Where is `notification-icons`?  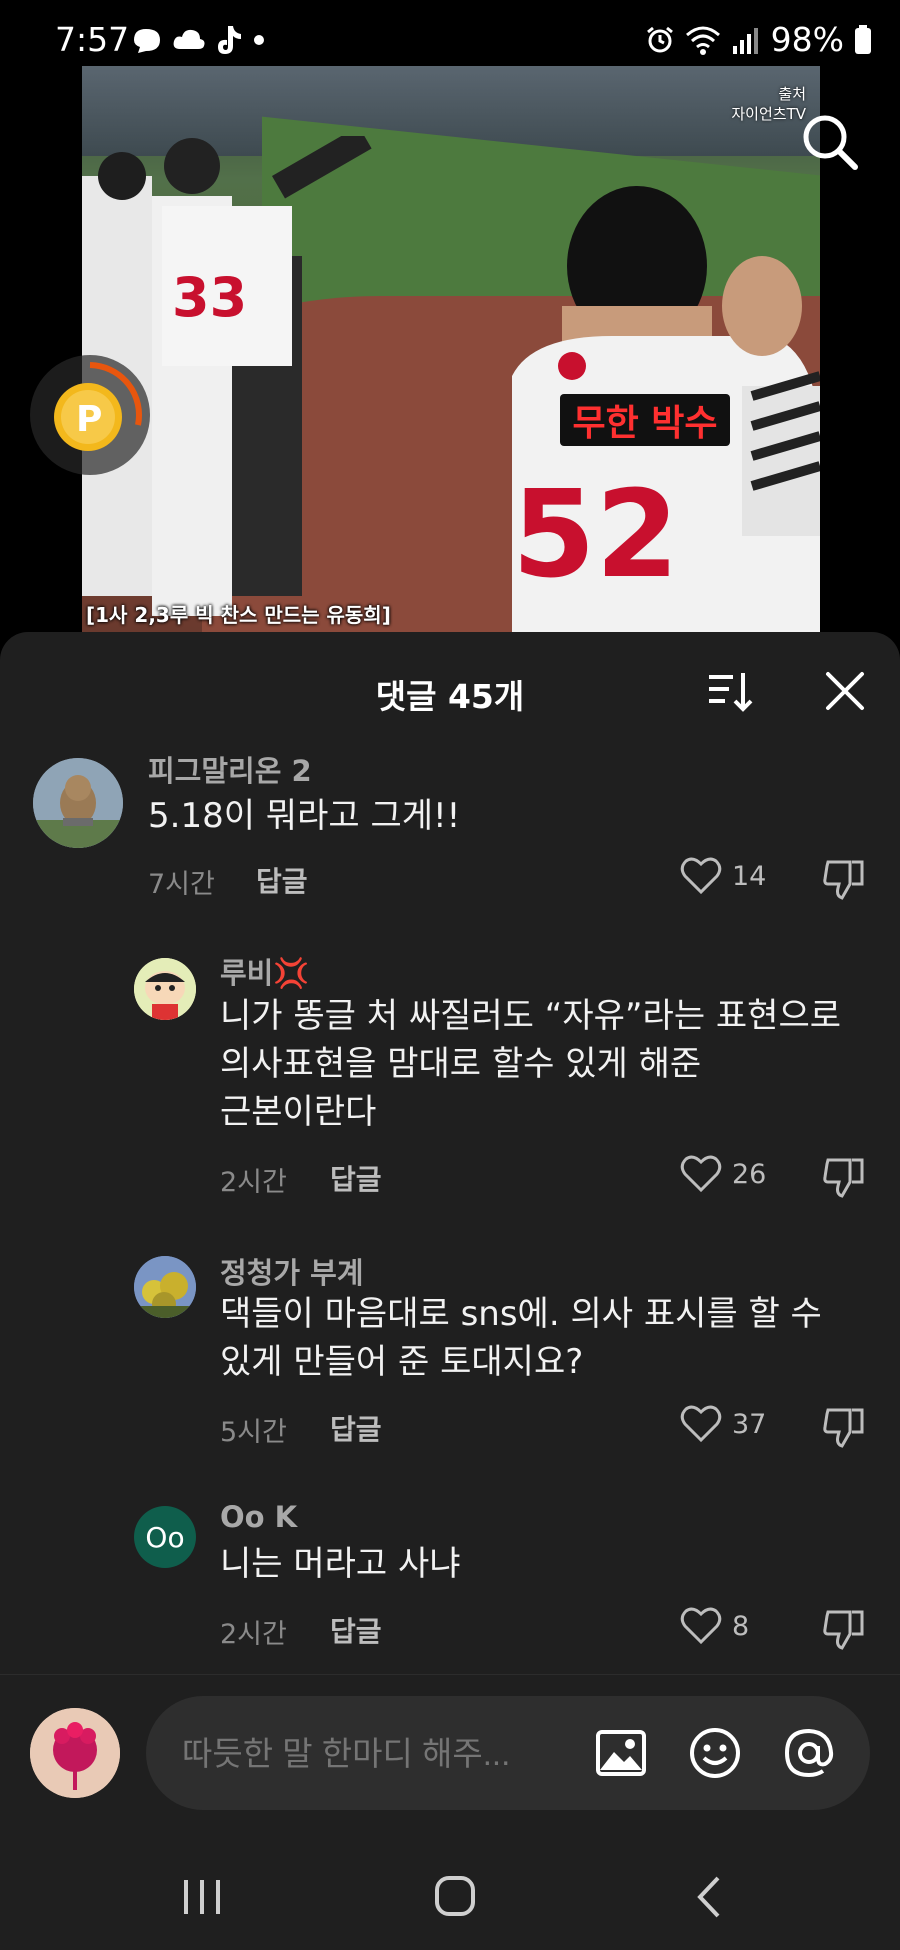
notification-icons is located at coordinates (198, 40).